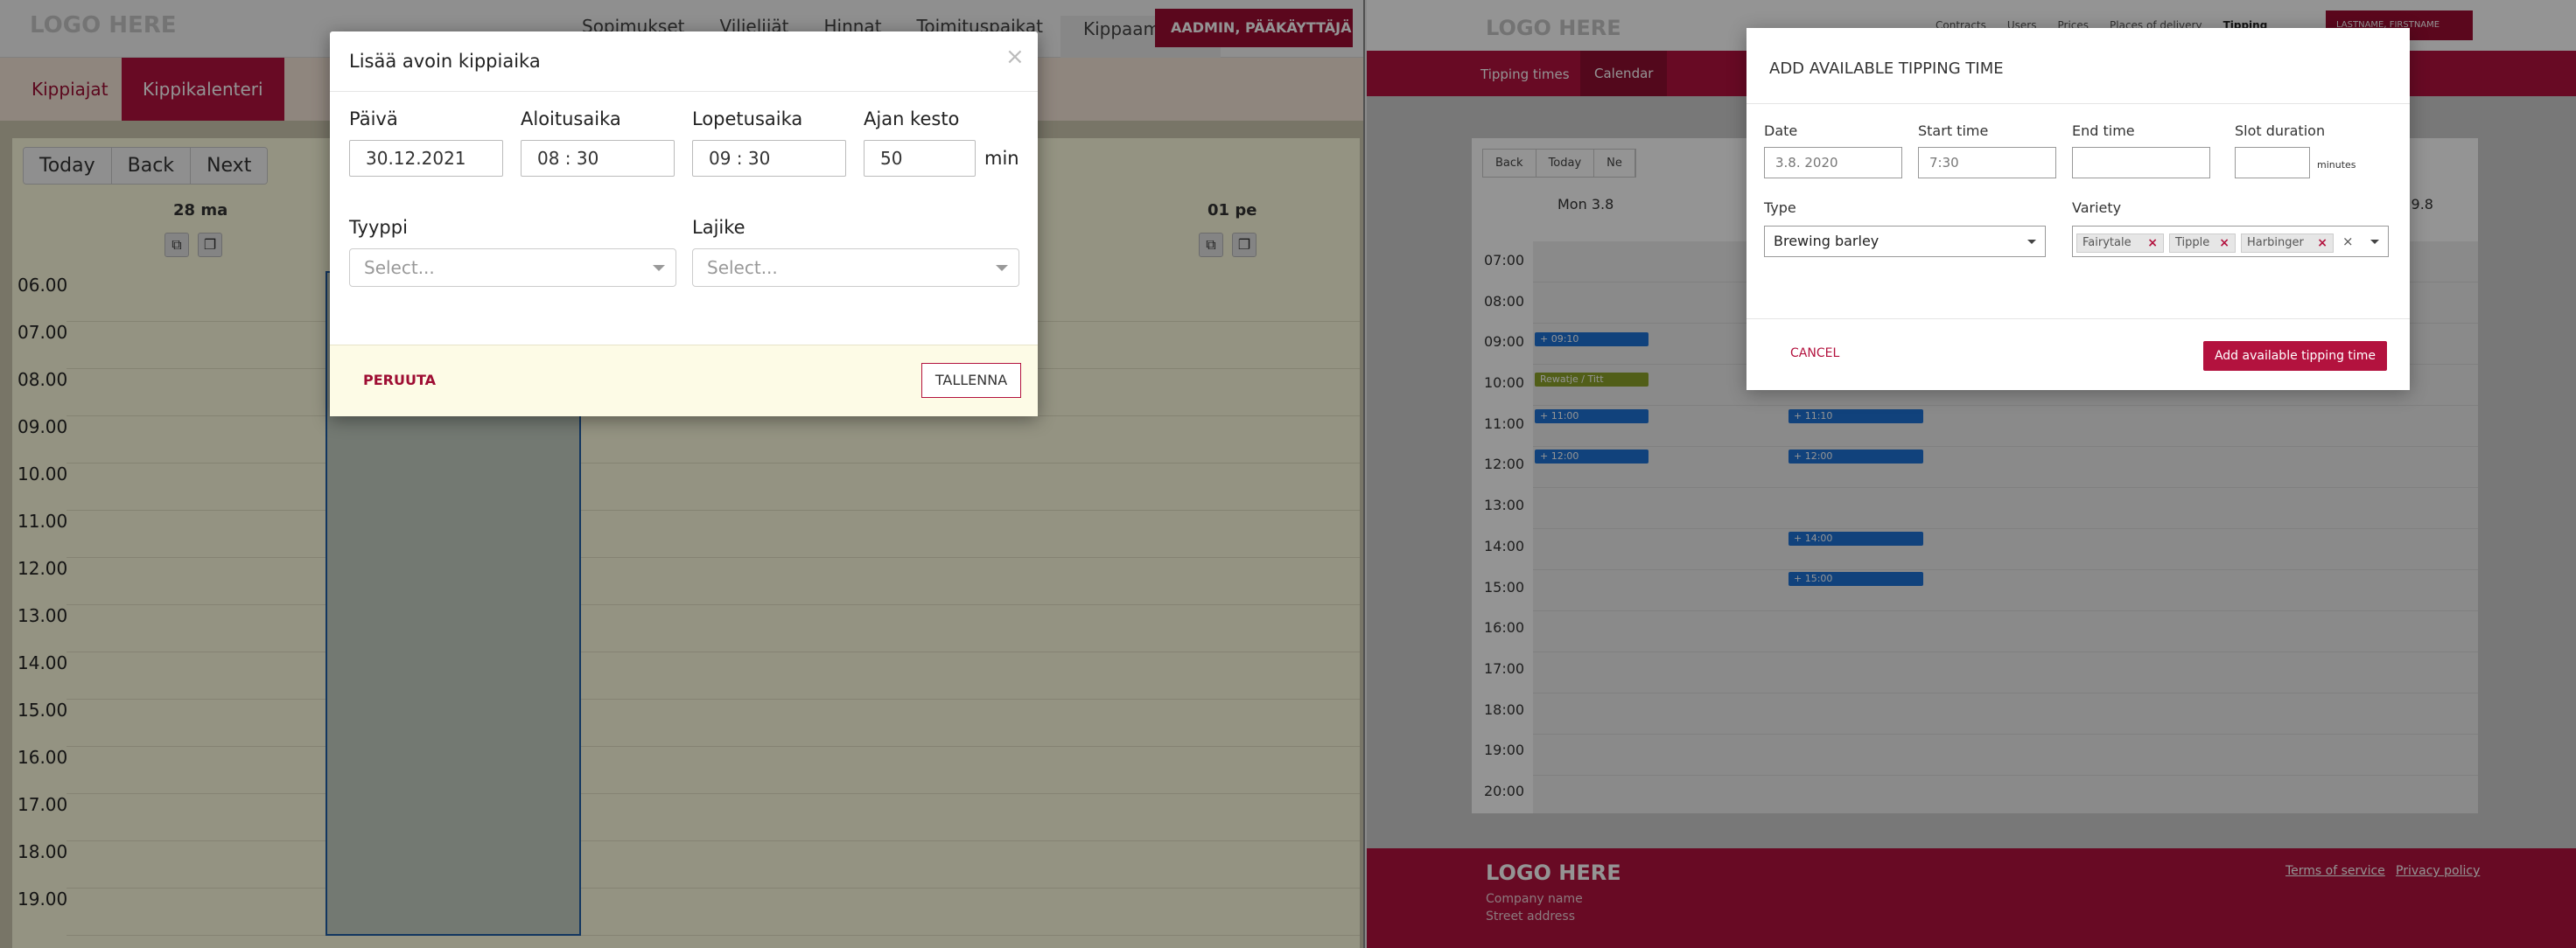  What do you see at coordinates (1886, 69) in the screenshot?
I see `dialog-title: ADD AVAILABLE TIPPING TIME` at bounding box center [1886, 69].